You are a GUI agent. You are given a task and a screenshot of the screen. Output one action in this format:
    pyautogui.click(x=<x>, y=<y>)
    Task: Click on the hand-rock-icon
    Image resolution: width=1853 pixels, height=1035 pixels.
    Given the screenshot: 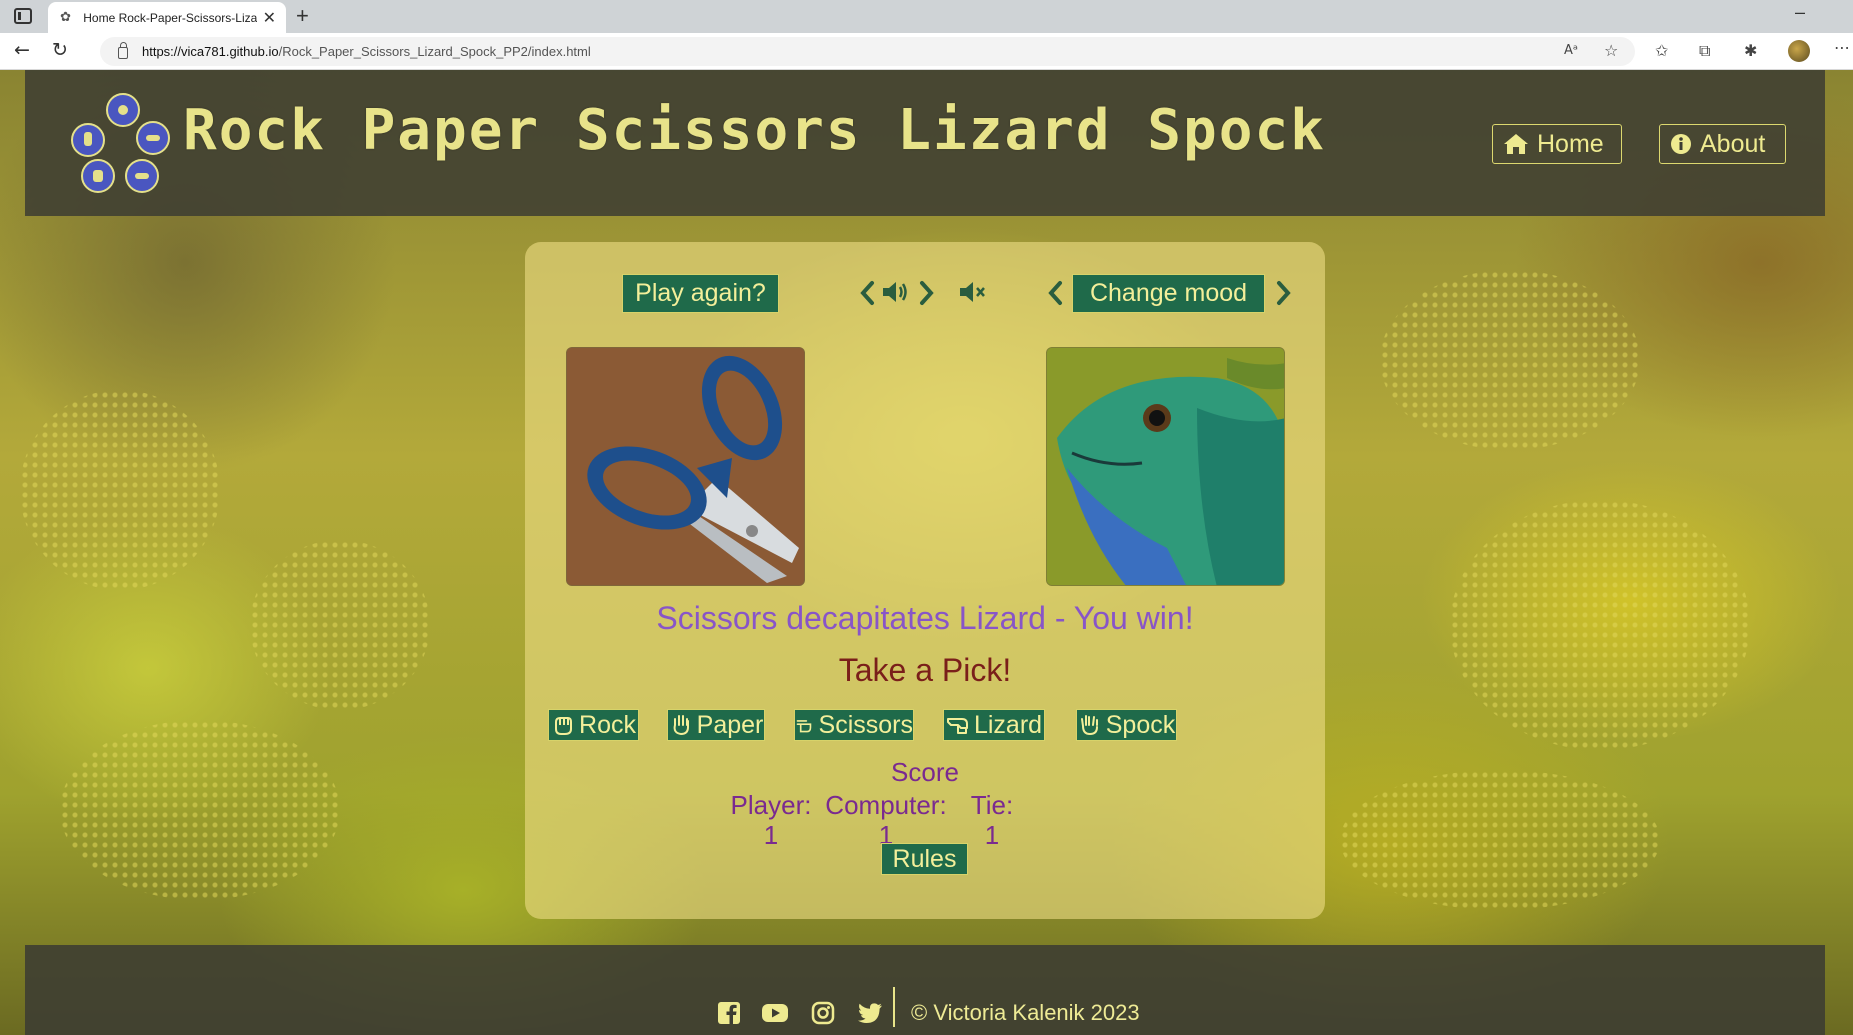 What is the action you would take?
    pyautogui.click(x=564, y=726)
    